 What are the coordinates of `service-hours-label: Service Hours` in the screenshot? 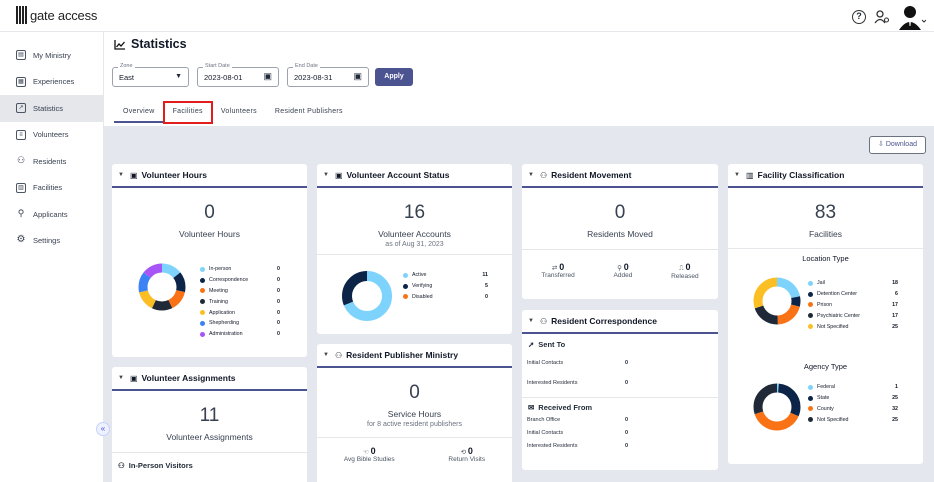 It's located at (414, 414).